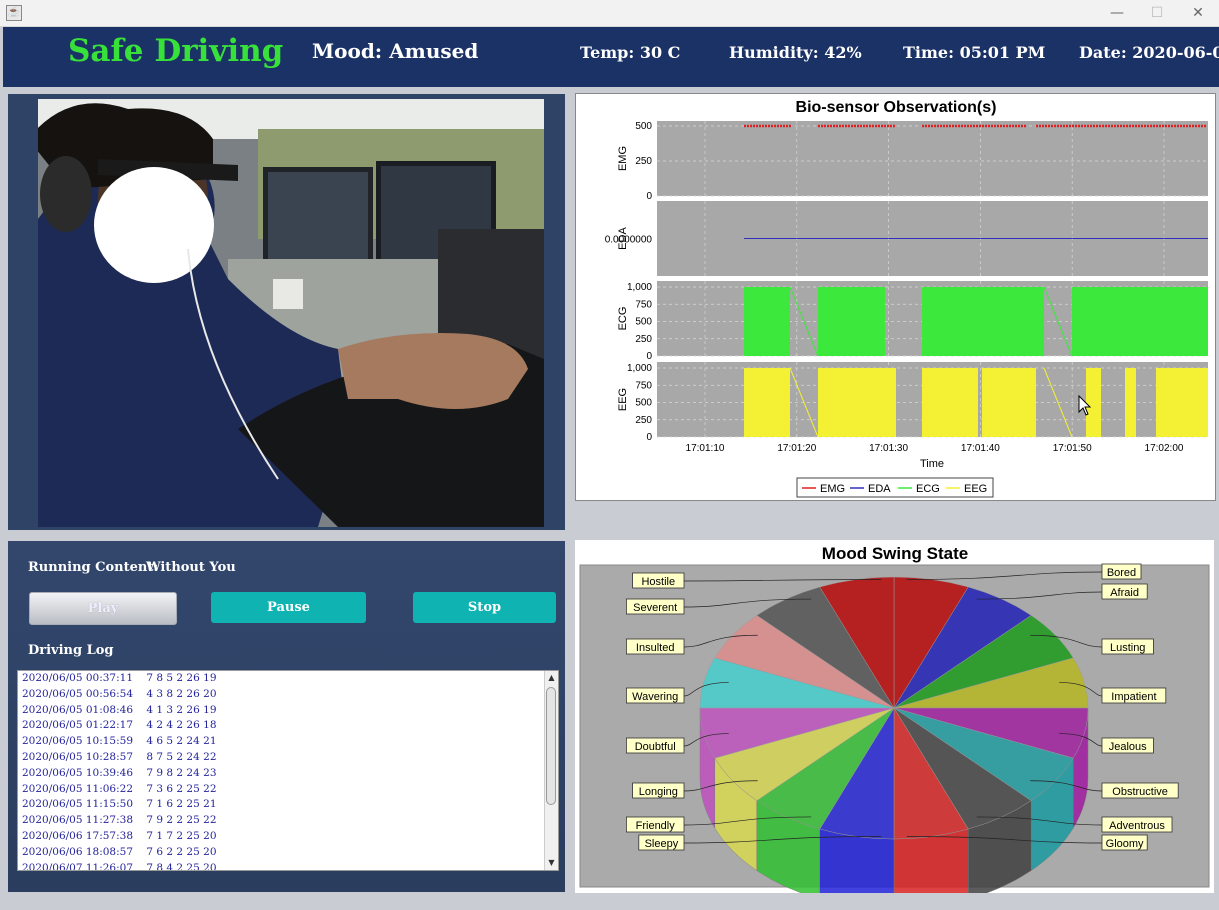  What do you see at coordinates (288, 805) in the screenshot?
I see `log-row: 2020/06/05 11:15:50 7 1 6 2 25 21` at bounding box center [288, 805].